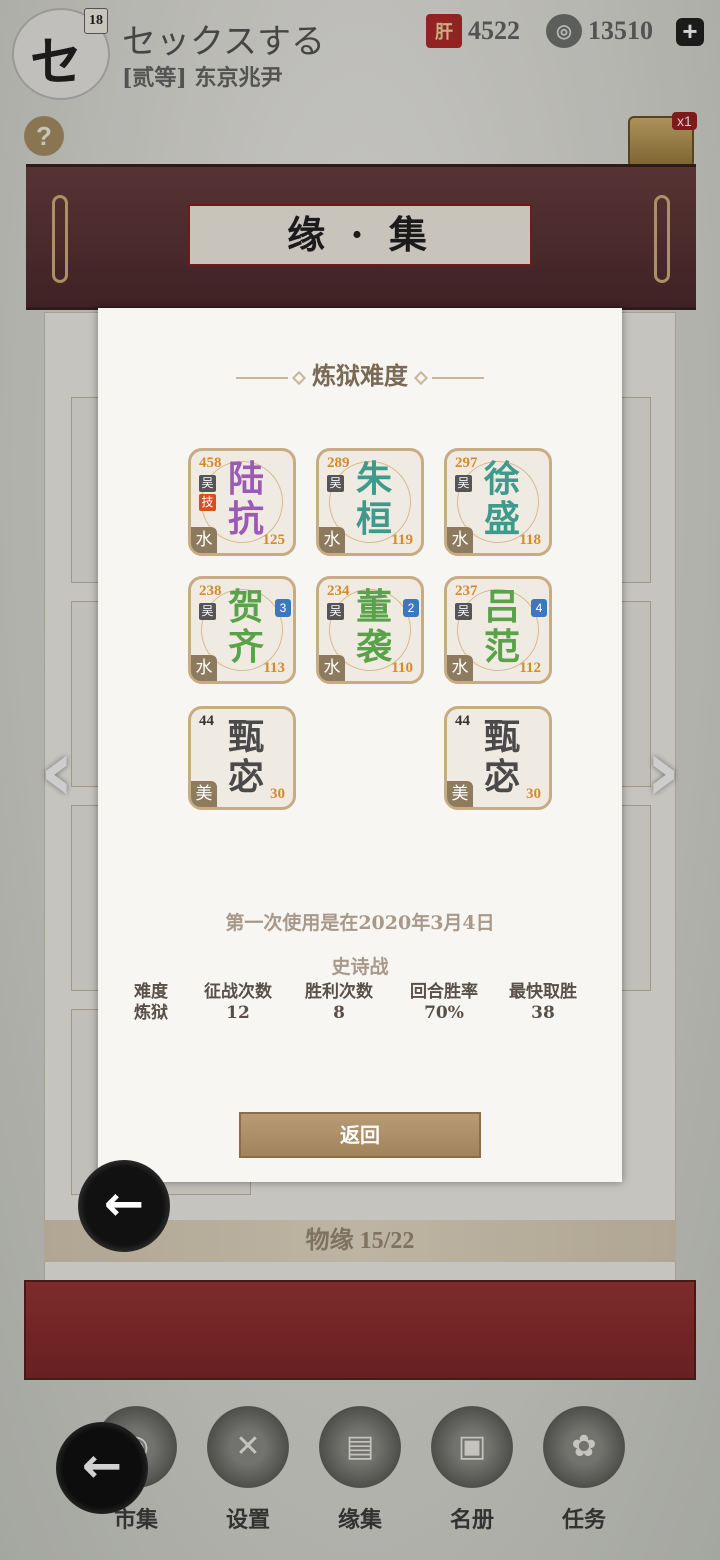  What do you see at coordinates (373, 607) in the screenshot?
I see `hero-name-1: 董` at bounding box center [373, 607].